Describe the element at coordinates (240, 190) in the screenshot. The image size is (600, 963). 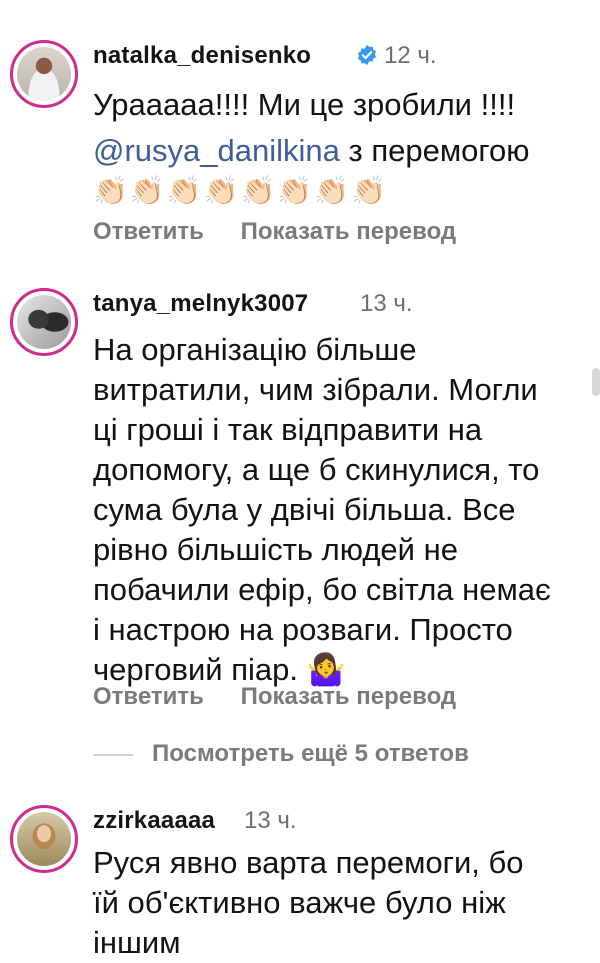
I see `clapping-hands-emoji: 👏🏻👏🏻👏🏻👏🏻👏🏻👏🏻👏🏻👏🏻` at that location.